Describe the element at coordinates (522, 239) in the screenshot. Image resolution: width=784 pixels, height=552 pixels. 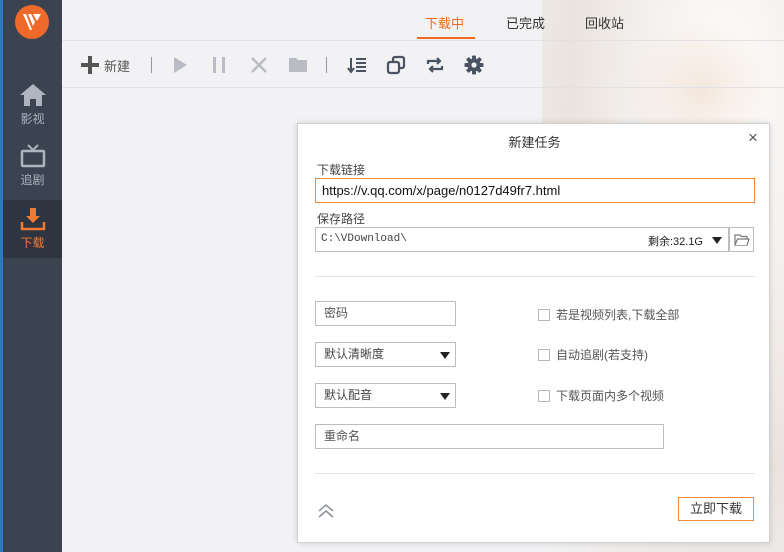
I see `save-path-select: C:\VDownload\ 剩余:32.1G` at that location.